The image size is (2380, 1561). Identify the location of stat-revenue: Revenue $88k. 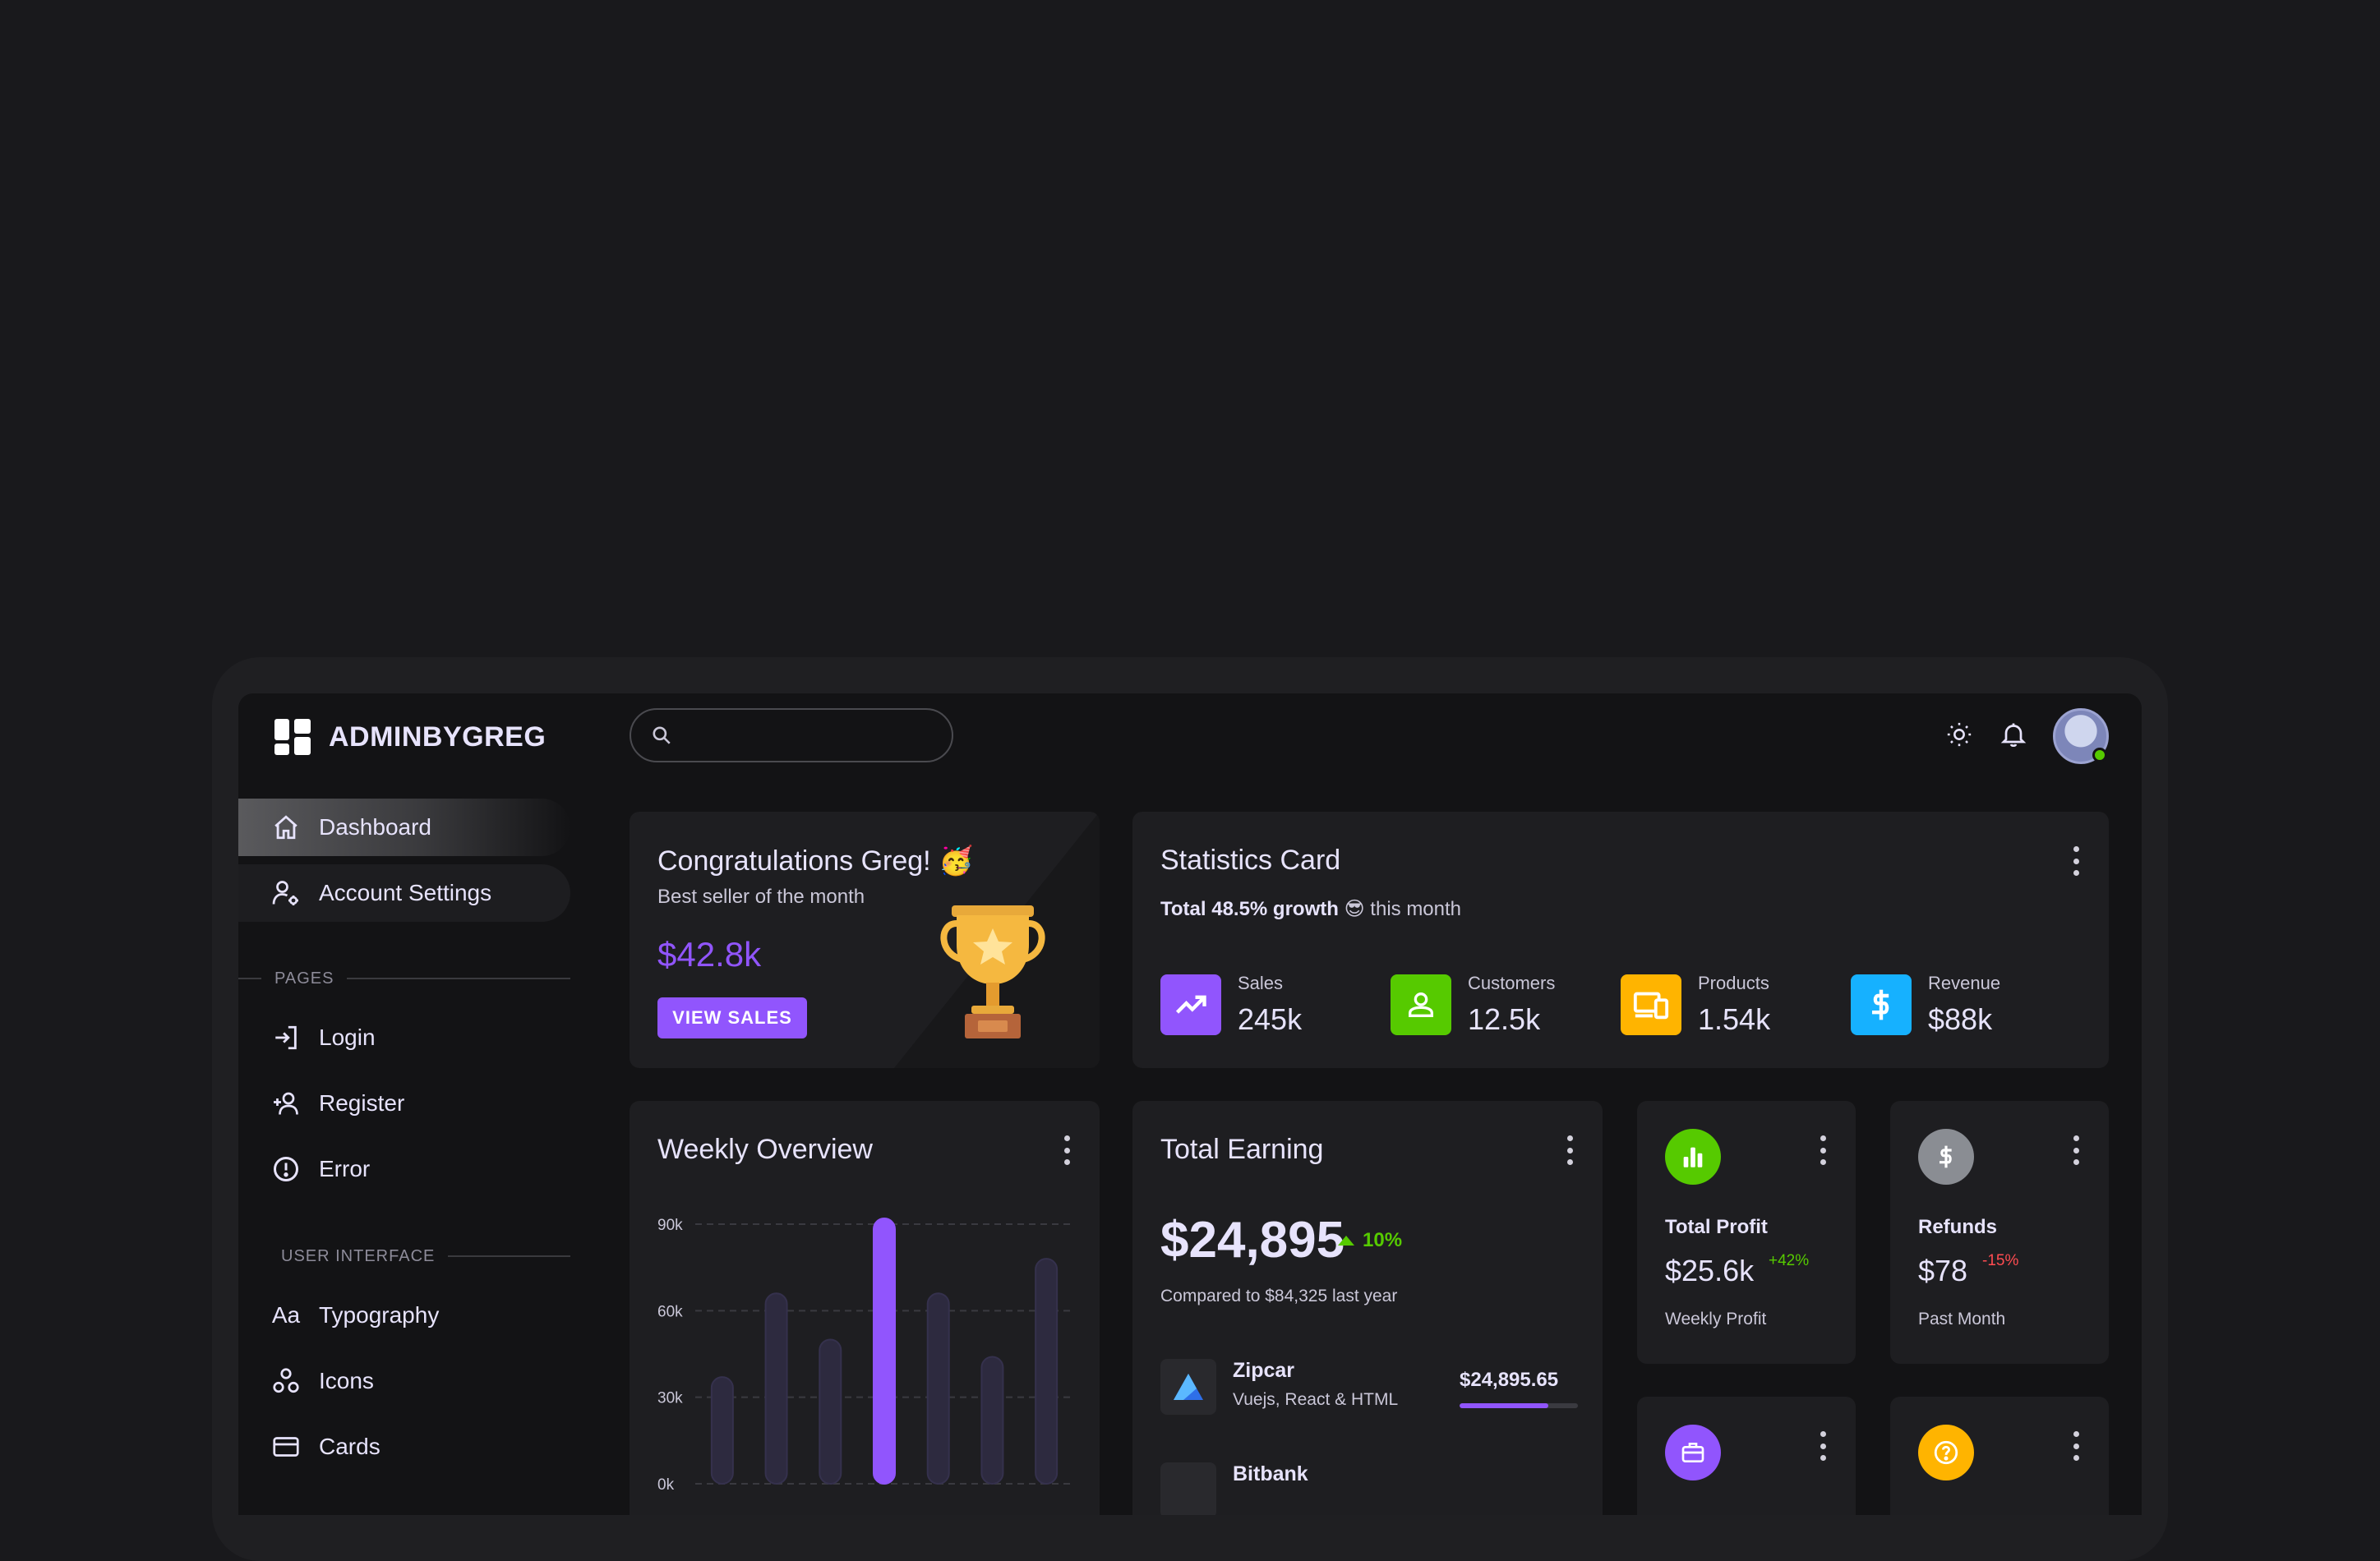
(1925, 1005).